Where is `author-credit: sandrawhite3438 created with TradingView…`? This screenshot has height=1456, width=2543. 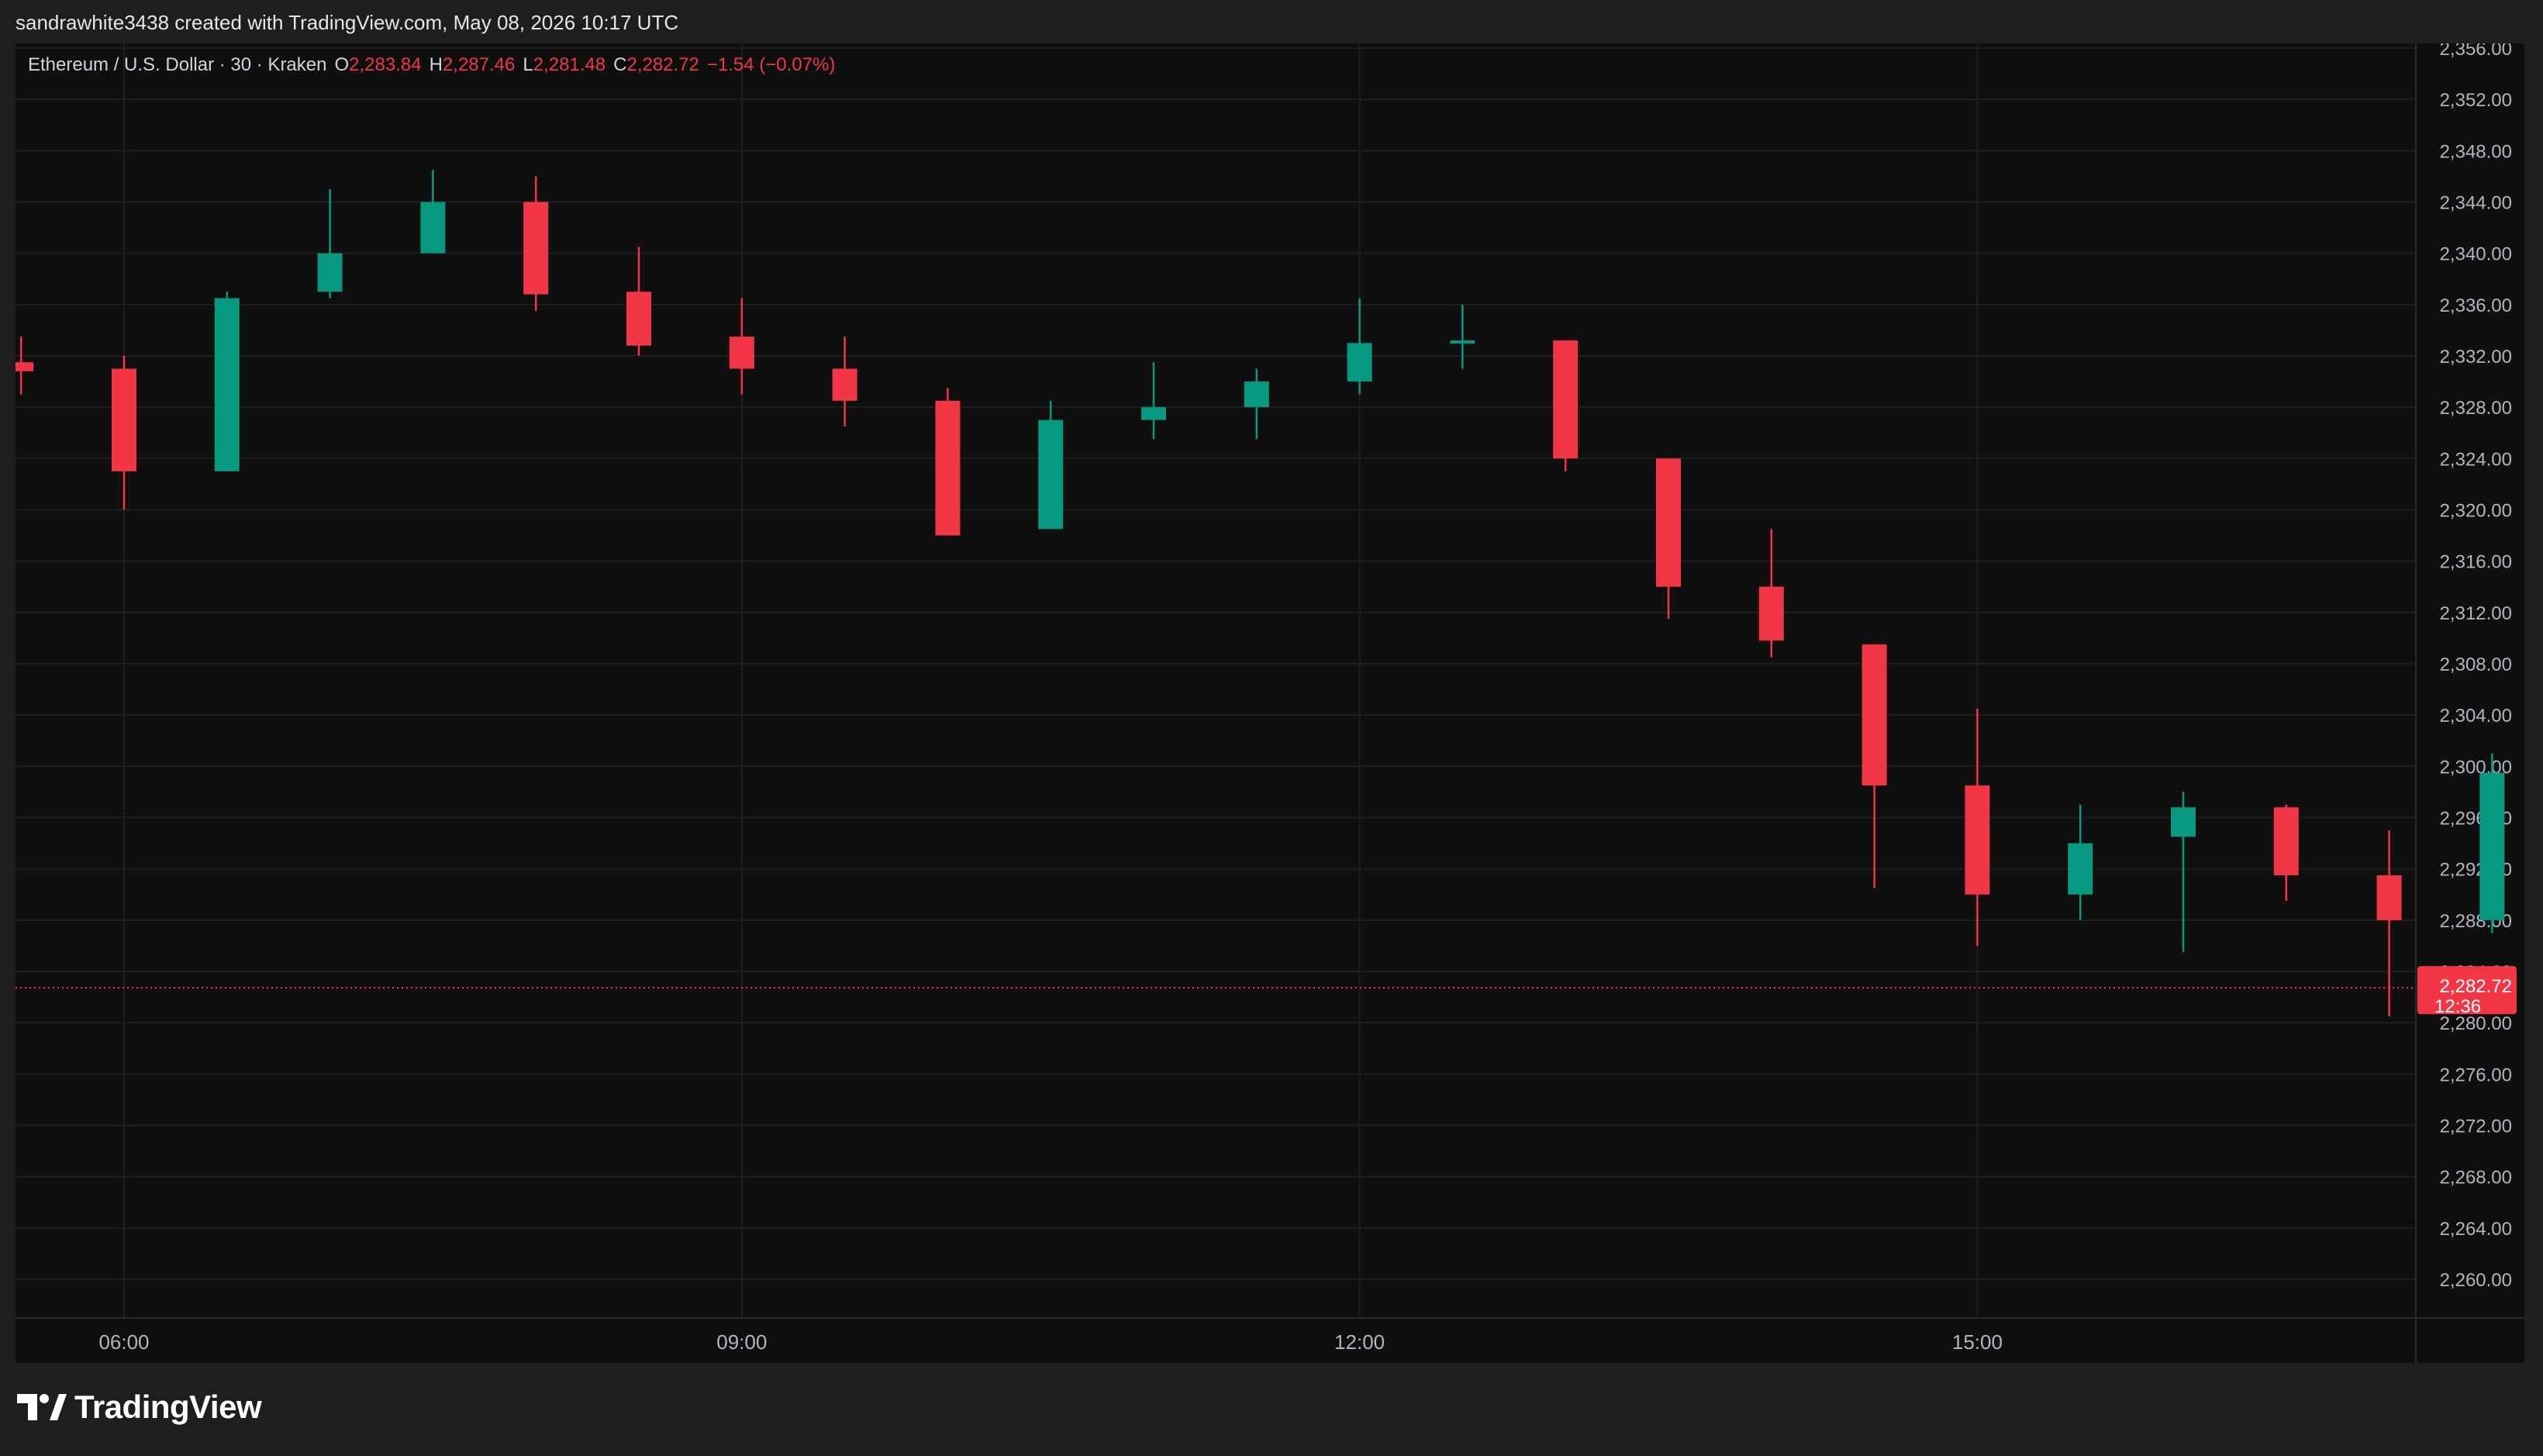
author-credit: sandrawhite3438 created with TradingView… is located at coordinates (347, 23).